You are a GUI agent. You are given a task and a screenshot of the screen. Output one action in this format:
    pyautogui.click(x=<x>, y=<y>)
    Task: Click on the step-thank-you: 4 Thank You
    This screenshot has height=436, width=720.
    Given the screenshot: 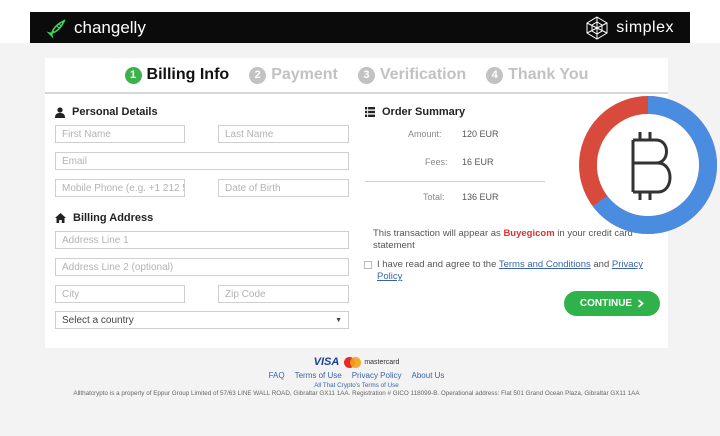 What is the action you would take?
    pyautogui.click(x=537, y=75)
    